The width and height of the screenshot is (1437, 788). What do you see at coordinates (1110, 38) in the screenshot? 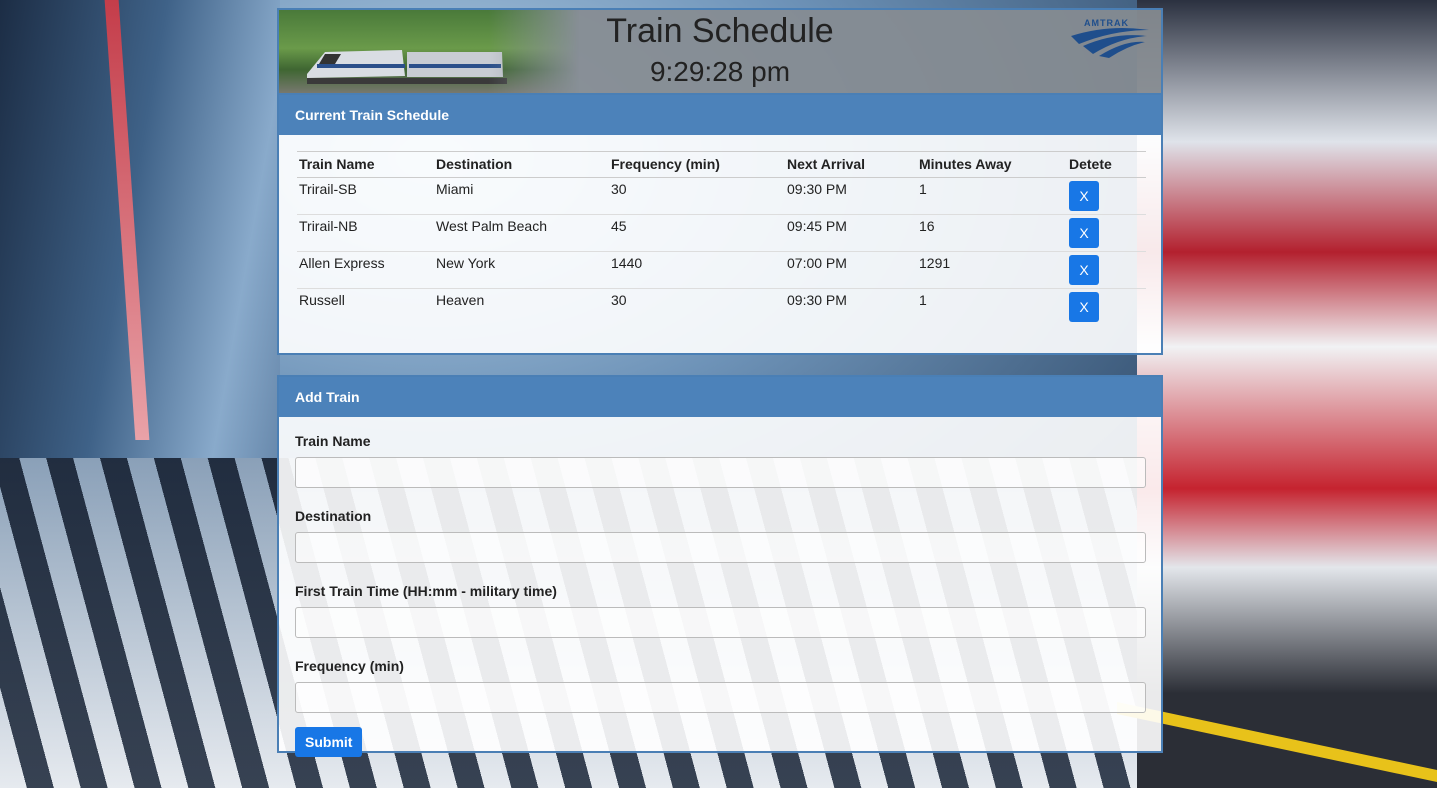
I see `amtrak-logo-icon: AMTRAK` at bounding box center [1110, 38].